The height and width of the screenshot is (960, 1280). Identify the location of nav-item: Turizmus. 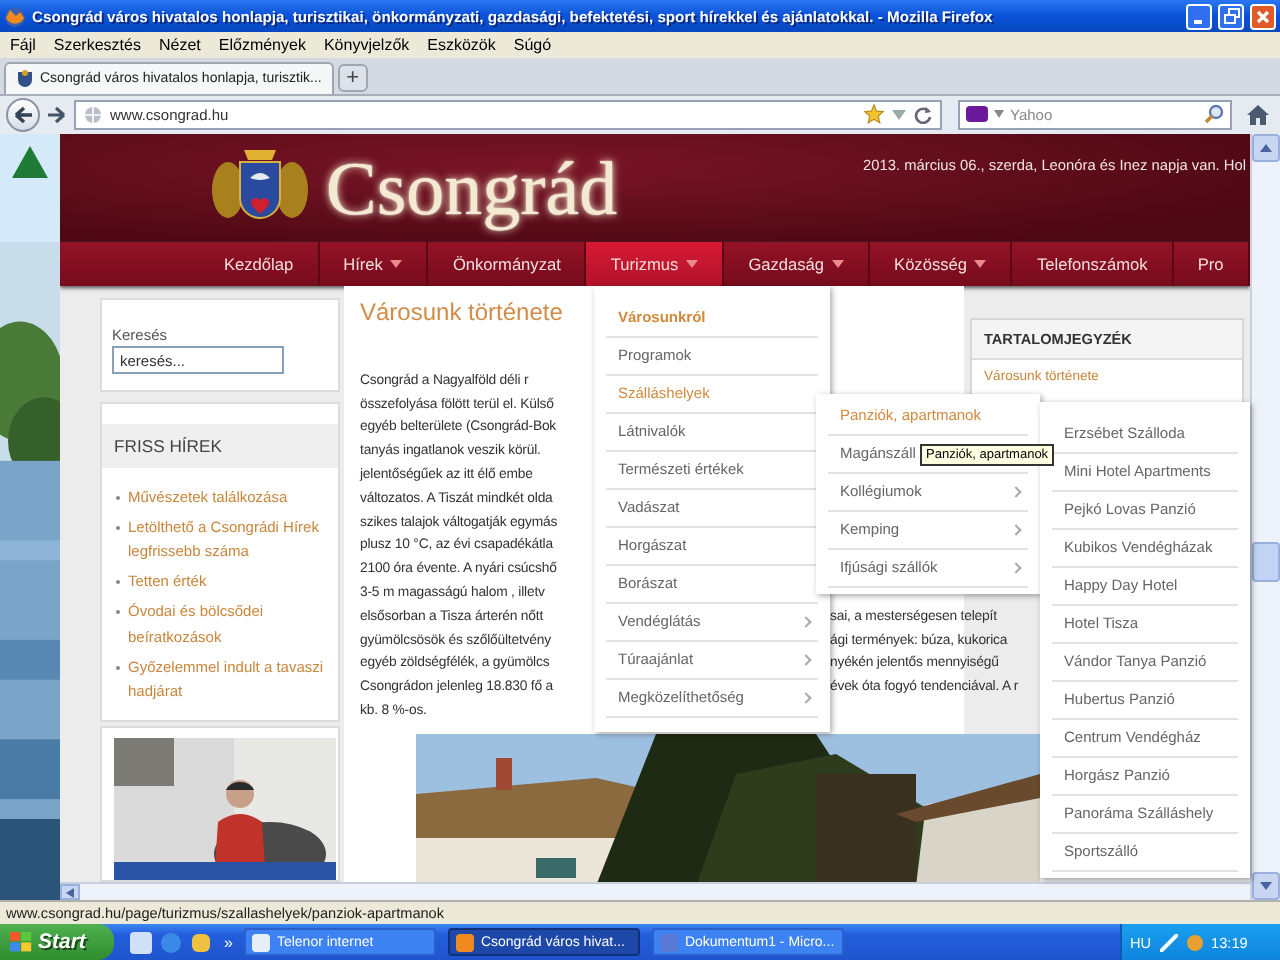
(655, 263).